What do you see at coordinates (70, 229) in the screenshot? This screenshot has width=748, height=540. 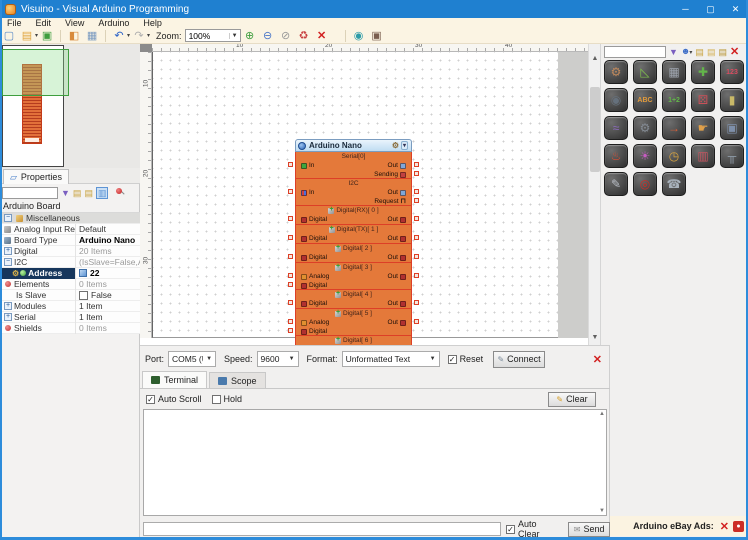 I see `property-row-analog-input-ref: Analog Input Refe... Default` at bounding box center [70, 229].